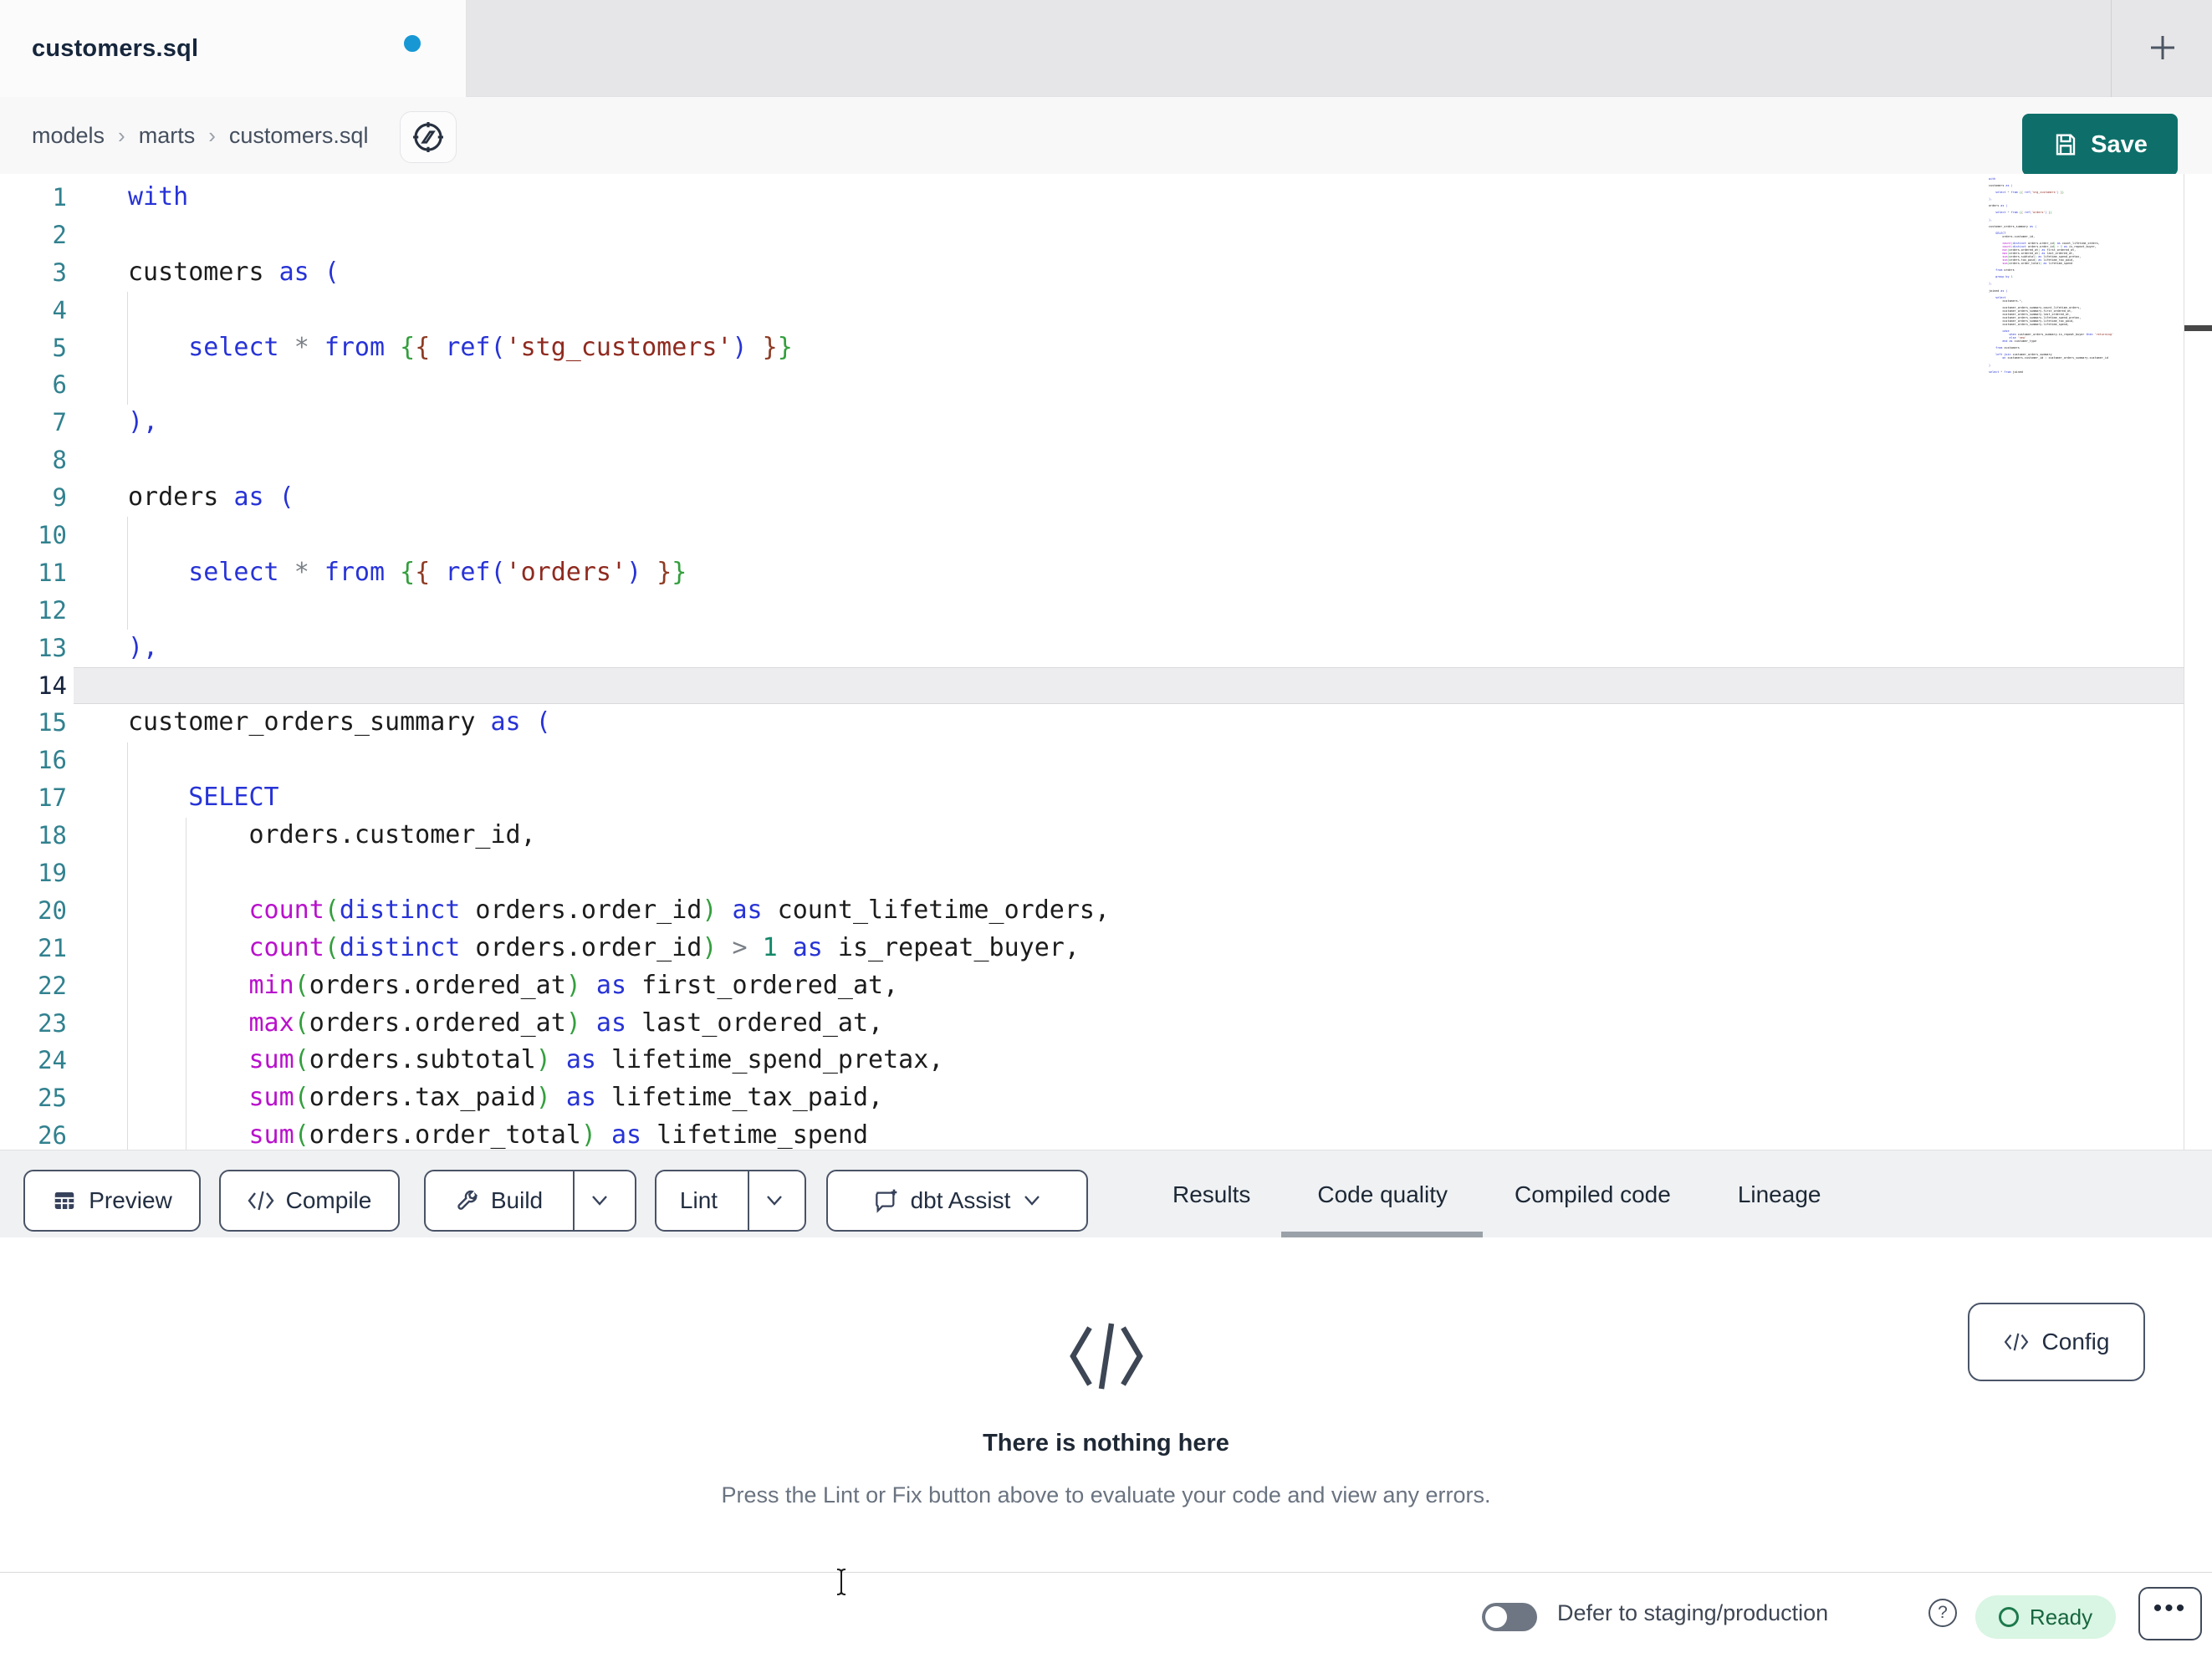 This screenshot has width=2212, height=1653. What do you see at coordinates (2003, 277) in the screenshot?
I see `code-token: group by` at bounding box center [2003, 277].